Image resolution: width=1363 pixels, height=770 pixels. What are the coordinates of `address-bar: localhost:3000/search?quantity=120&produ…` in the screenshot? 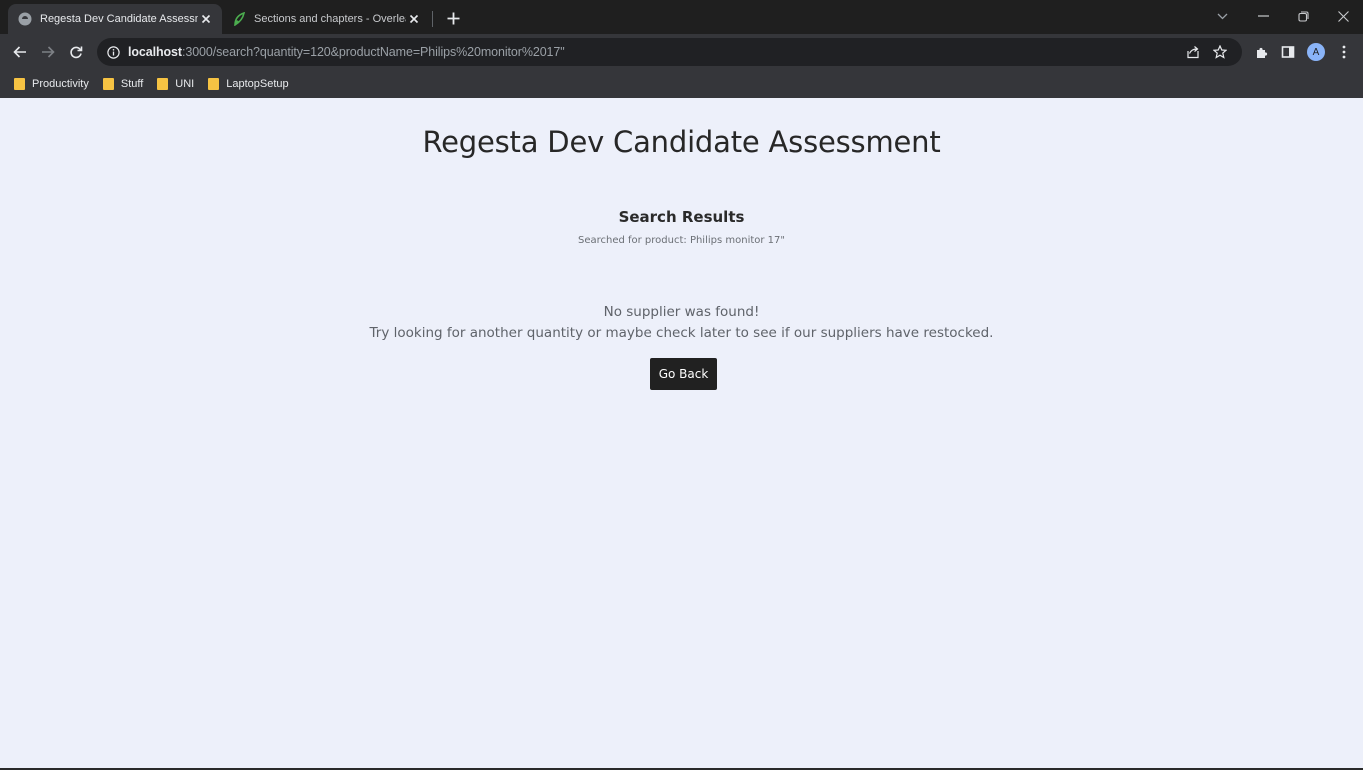 It's located at (669, 52).